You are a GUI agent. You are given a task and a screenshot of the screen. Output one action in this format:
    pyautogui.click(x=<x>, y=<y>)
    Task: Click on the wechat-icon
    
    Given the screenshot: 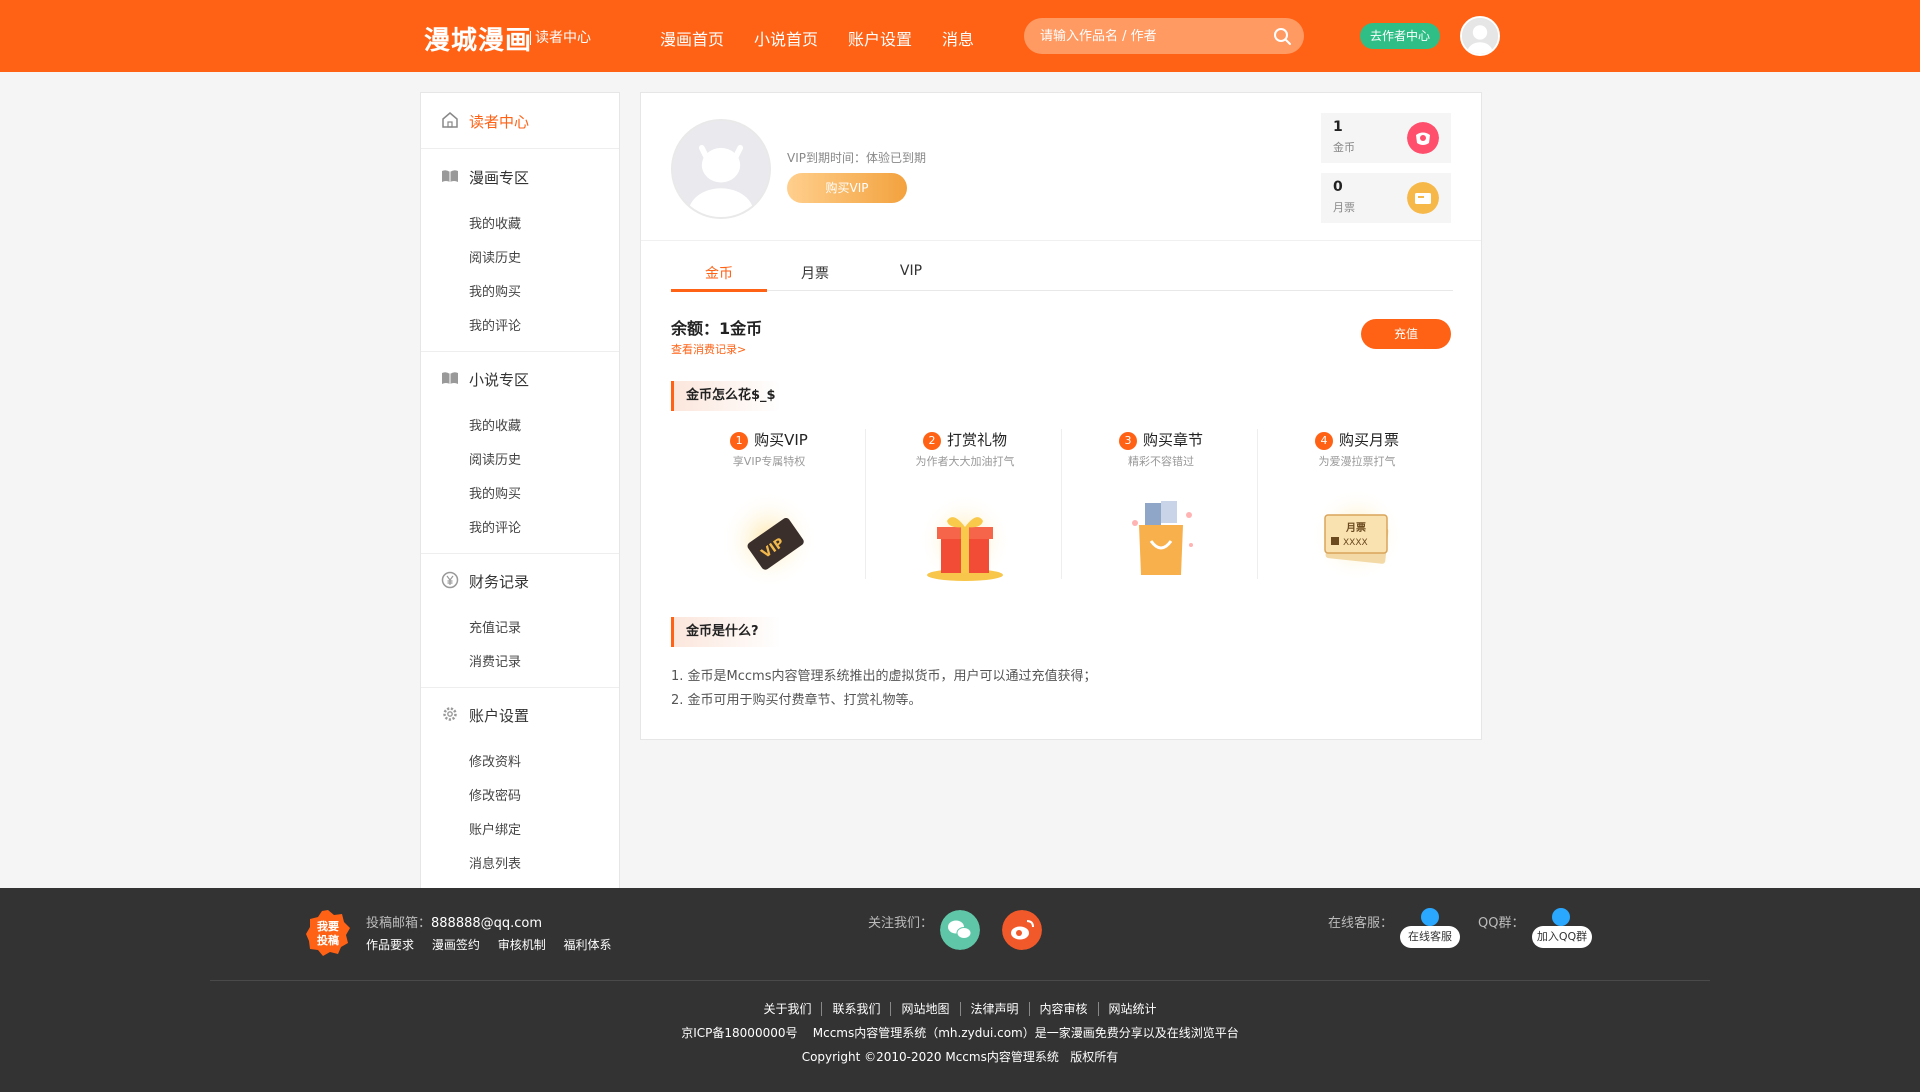 What is the action you would take?
    pyautogui.click(x=960, y=930)
    